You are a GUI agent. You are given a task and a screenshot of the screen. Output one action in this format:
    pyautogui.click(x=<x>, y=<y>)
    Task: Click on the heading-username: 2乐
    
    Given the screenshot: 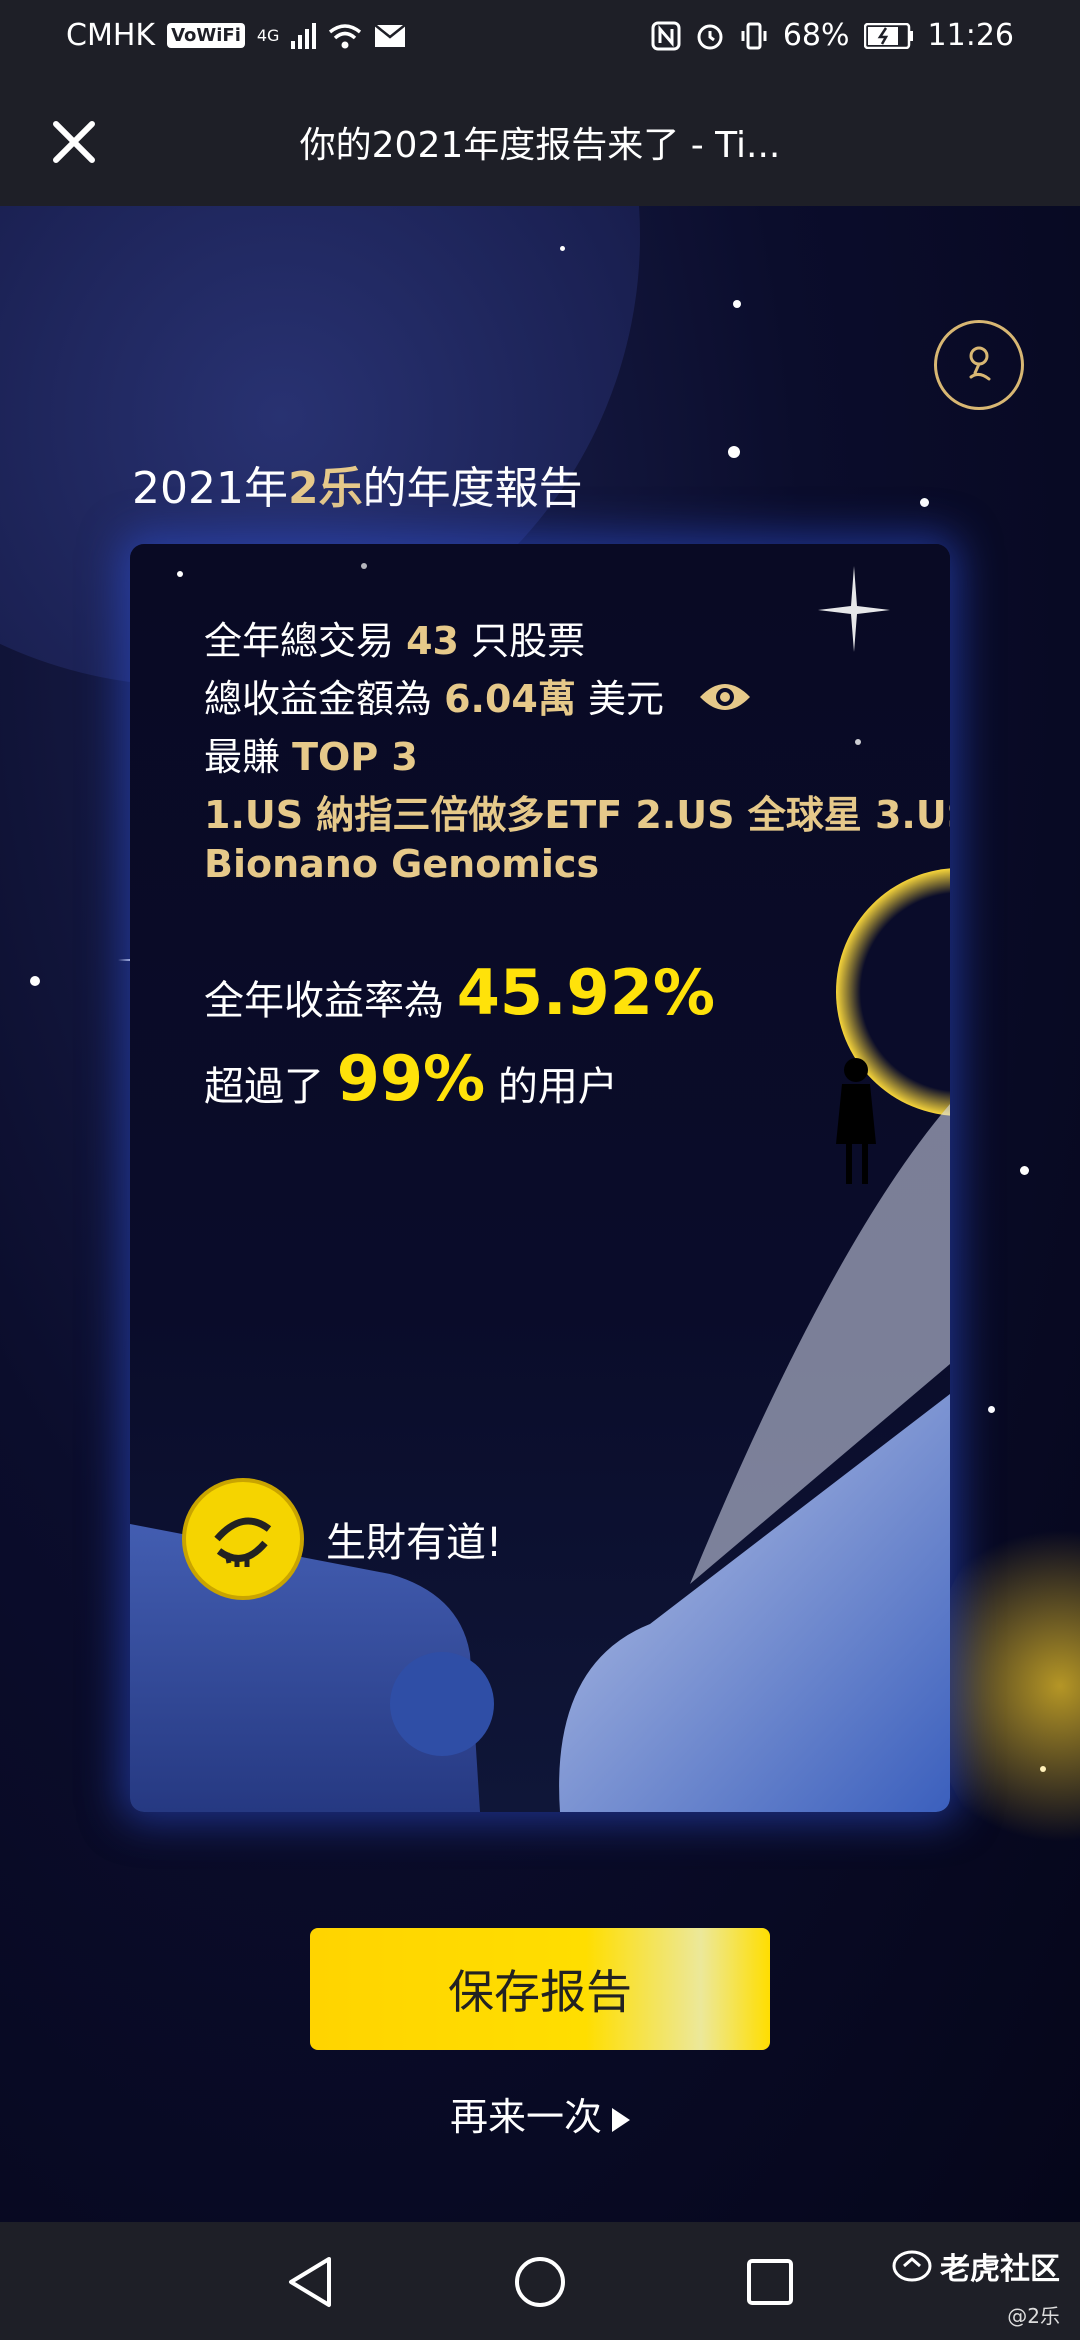 What is the action you would take?
    pyautogui.click(x=325, y=488)
    